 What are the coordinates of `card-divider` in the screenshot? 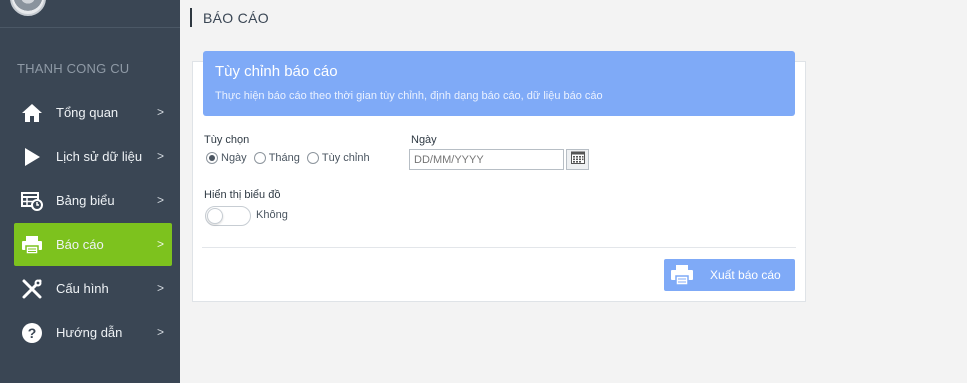 It's located at (499, 247).